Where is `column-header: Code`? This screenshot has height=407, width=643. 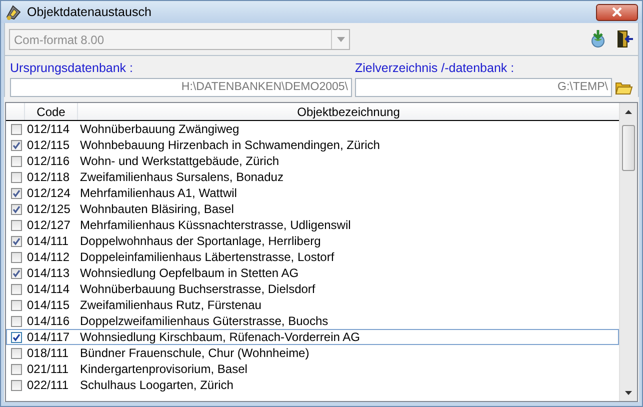
column-header: Code is located at coordinates (51, 111).